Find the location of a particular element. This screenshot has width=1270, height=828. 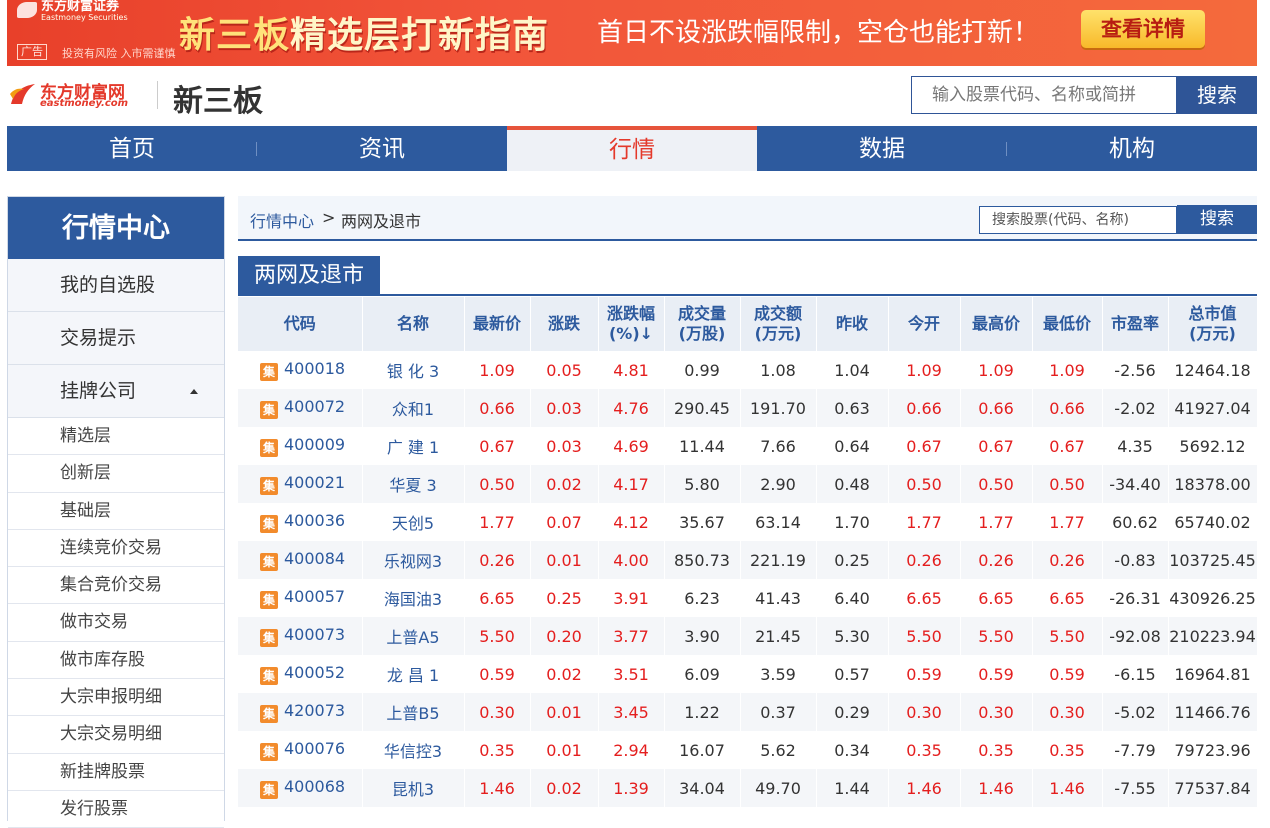

sidebar-item-watchlist: 我的自选股 is located at coordinates (116, 285).